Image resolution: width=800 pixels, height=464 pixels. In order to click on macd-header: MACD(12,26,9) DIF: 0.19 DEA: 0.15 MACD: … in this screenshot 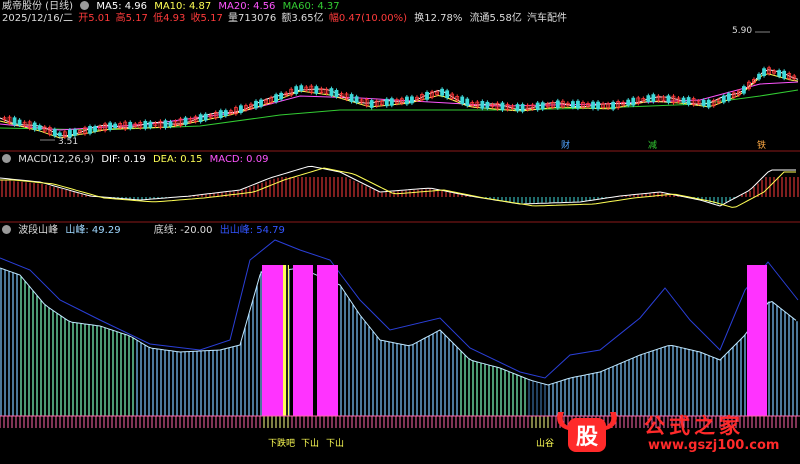, I will do `click(137, 160)`.